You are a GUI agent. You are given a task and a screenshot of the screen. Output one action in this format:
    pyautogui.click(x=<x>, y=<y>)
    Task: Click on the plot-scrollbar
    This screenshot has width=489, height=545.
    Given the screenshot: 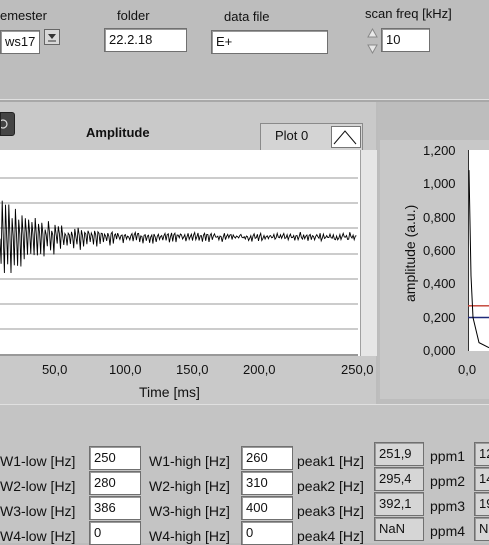 What is the action you would take?
    pyautogui.click(x=368, y=253)
    